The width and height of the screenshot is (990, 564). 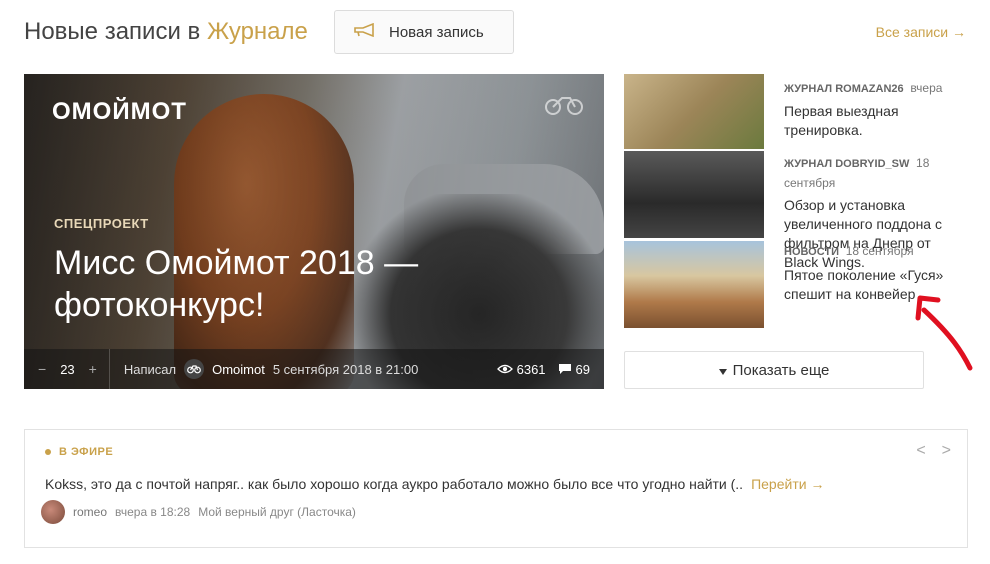 I want to click on written-by-label: Написал, so click(x=150, y=369).